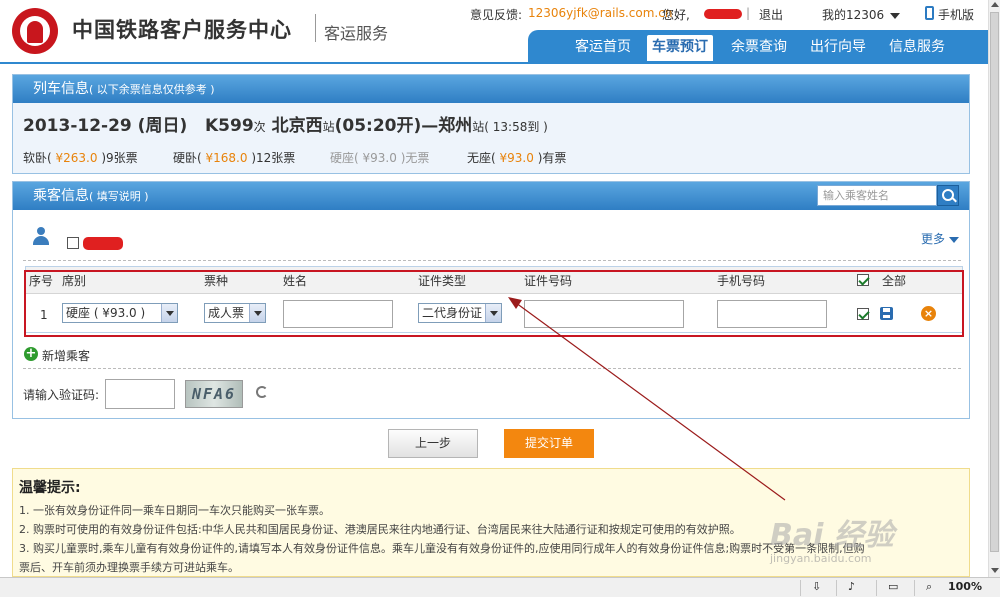 This screenshot has width=1000, height=597. I want to click on volume-icon: ♪, so click(851, 586).